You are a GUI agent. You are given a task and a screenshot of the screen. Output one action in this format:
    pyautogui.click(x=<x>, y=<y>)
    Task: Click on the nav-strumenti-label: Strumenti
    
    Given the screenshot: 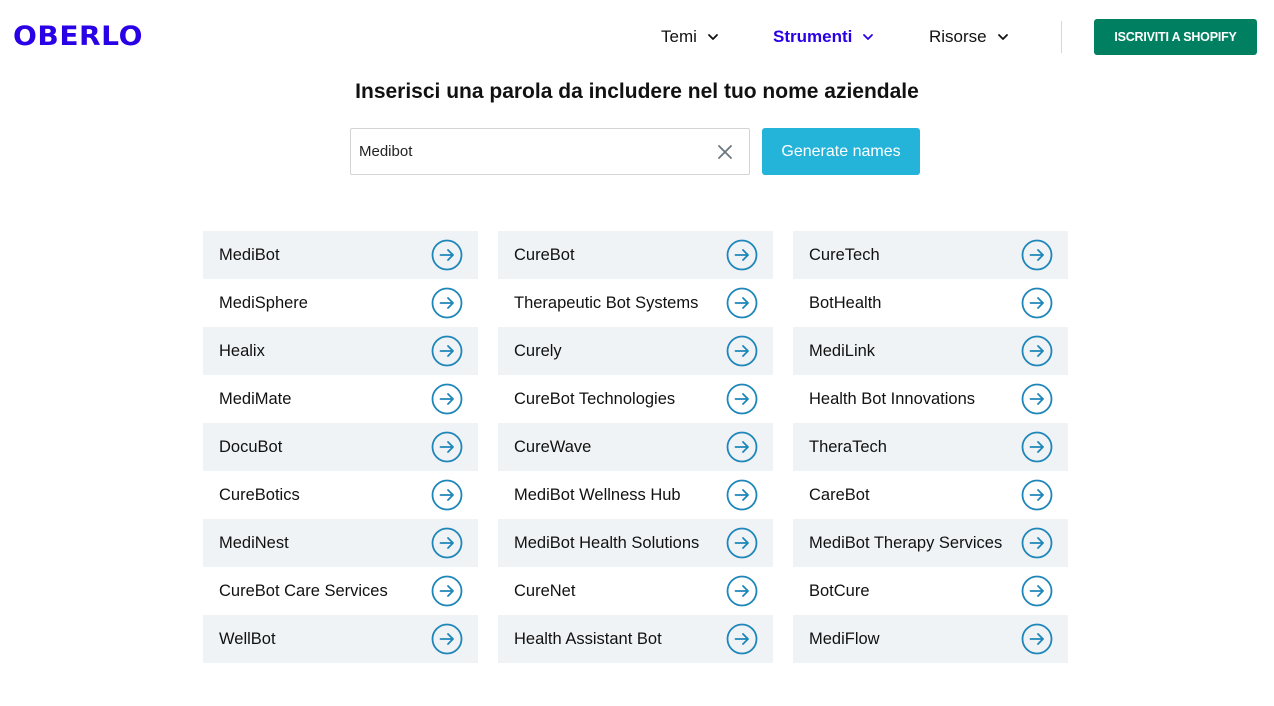 What is the action you would take?
    pyautogui.click(x=813, y=36)
    